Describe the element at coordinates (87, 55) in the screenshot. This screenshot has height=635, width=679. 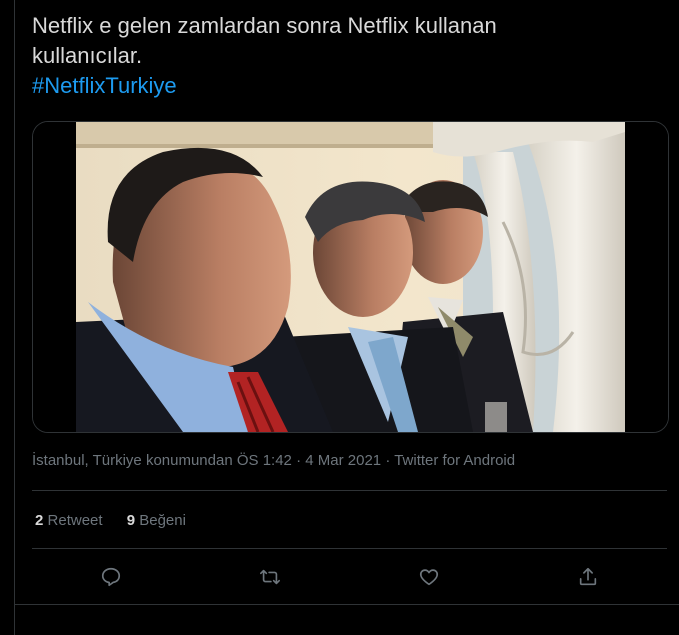
I see `tweet-text-line-2: kullanıcılar.` at that location.